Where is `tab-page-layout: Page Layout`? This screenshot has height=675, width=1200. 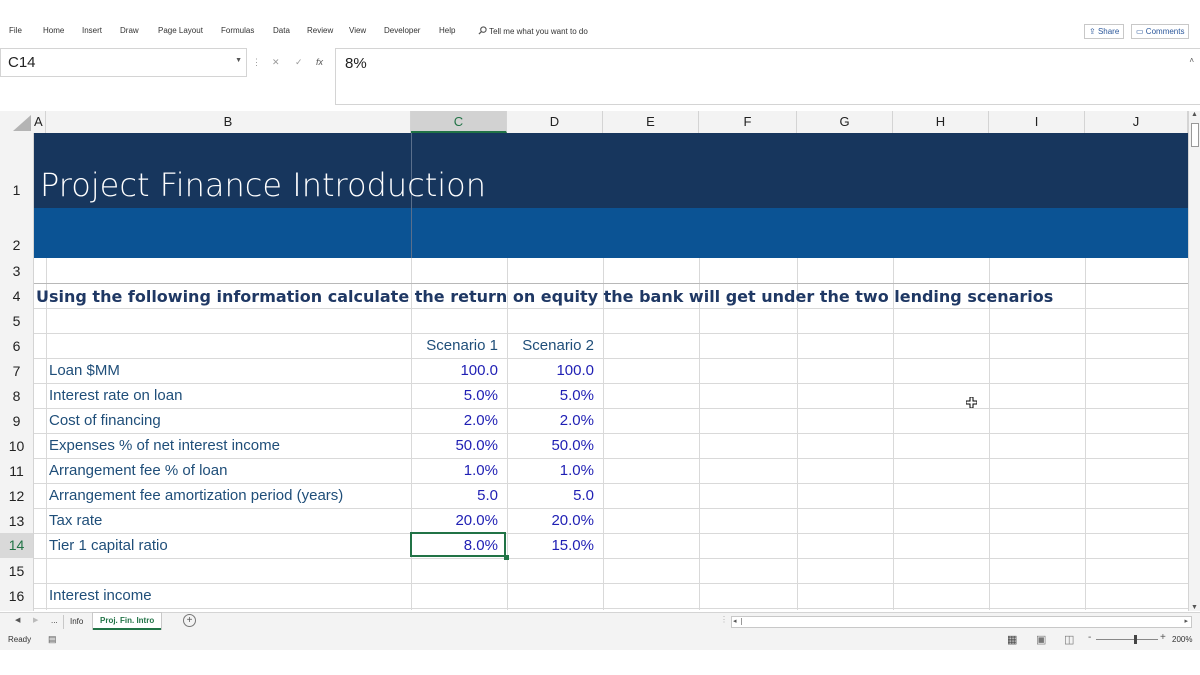 tab-page-layout: Page Layout is located at coordinates (180, 30).